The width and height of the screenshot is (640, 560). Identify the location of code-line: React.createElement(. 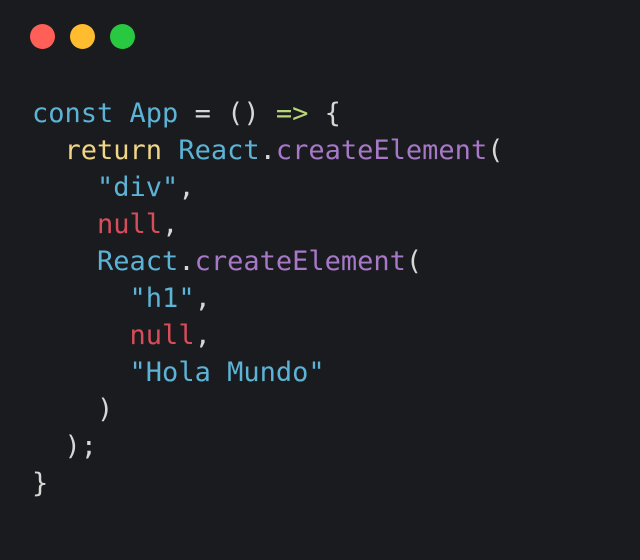
(267, 261).